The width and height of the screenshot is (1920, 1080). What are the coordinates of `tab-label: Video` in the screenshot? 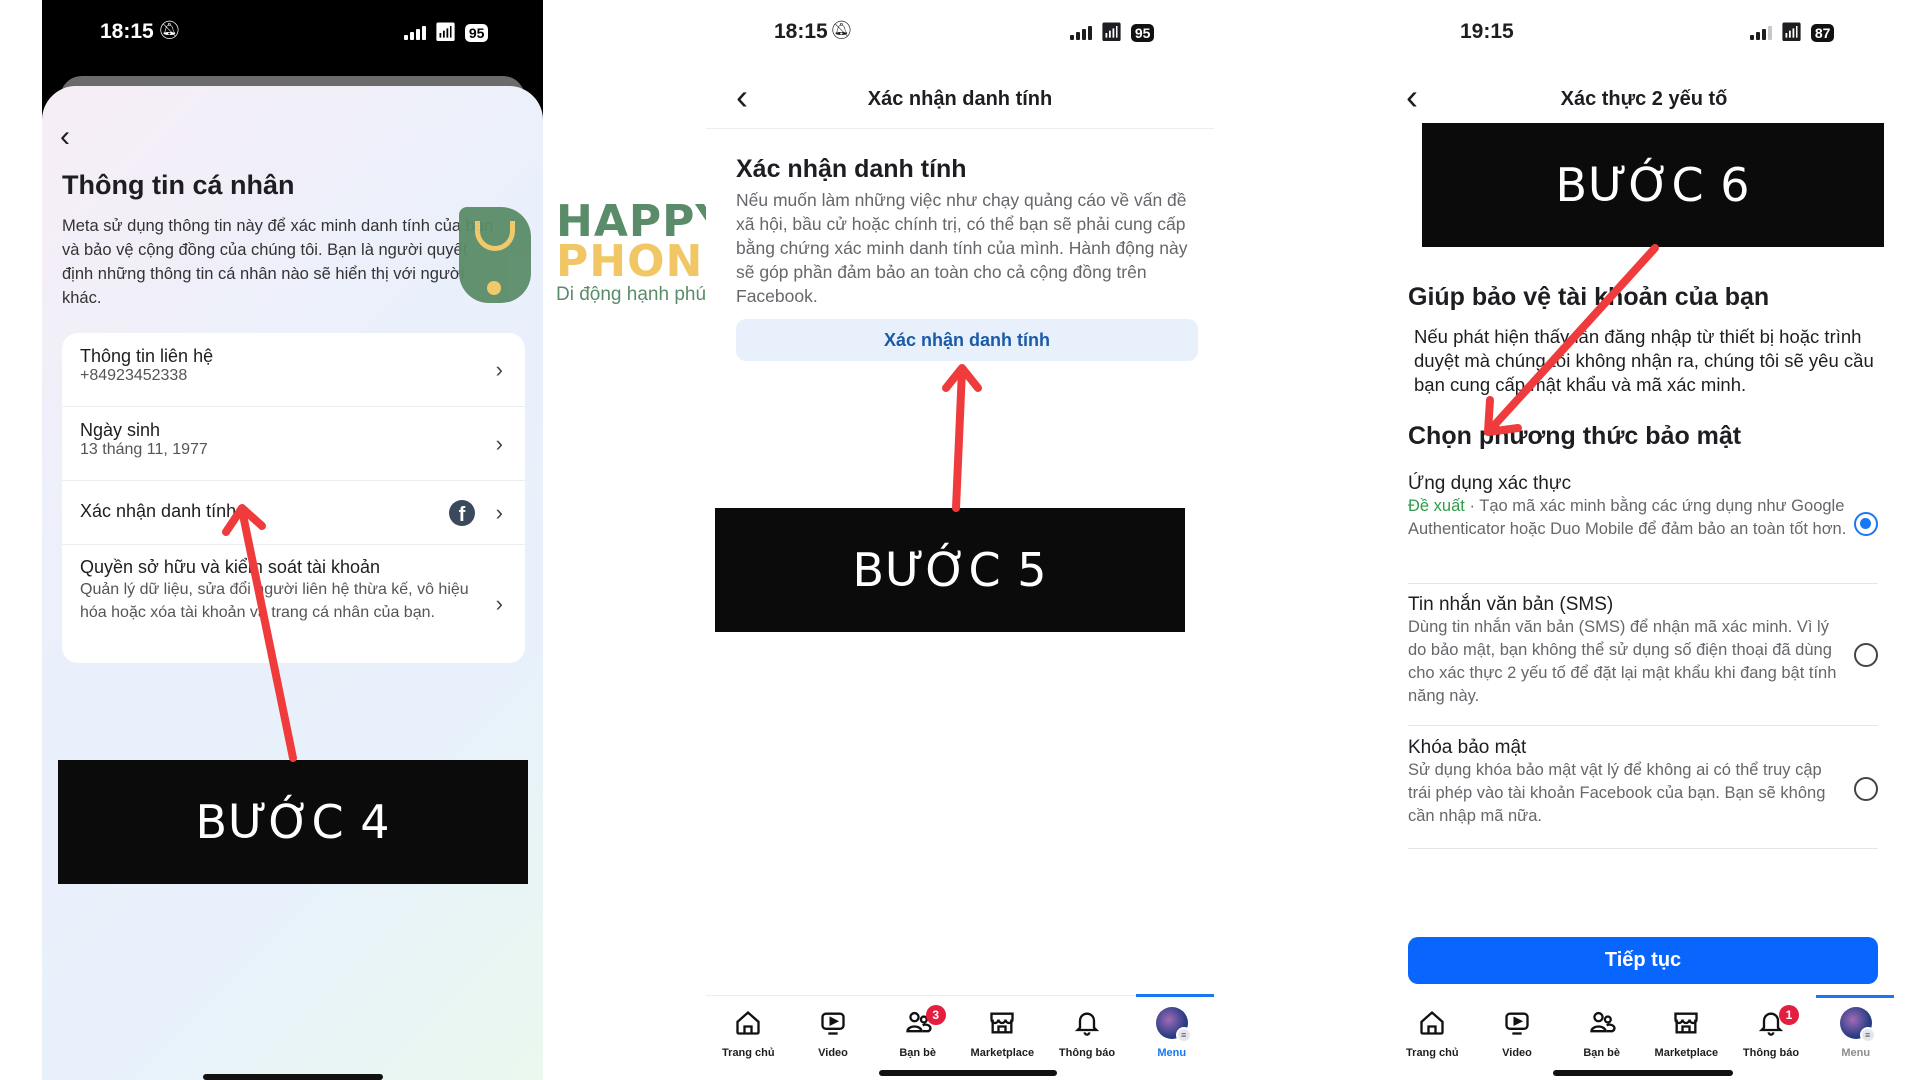 It's located at (1517, 1053).